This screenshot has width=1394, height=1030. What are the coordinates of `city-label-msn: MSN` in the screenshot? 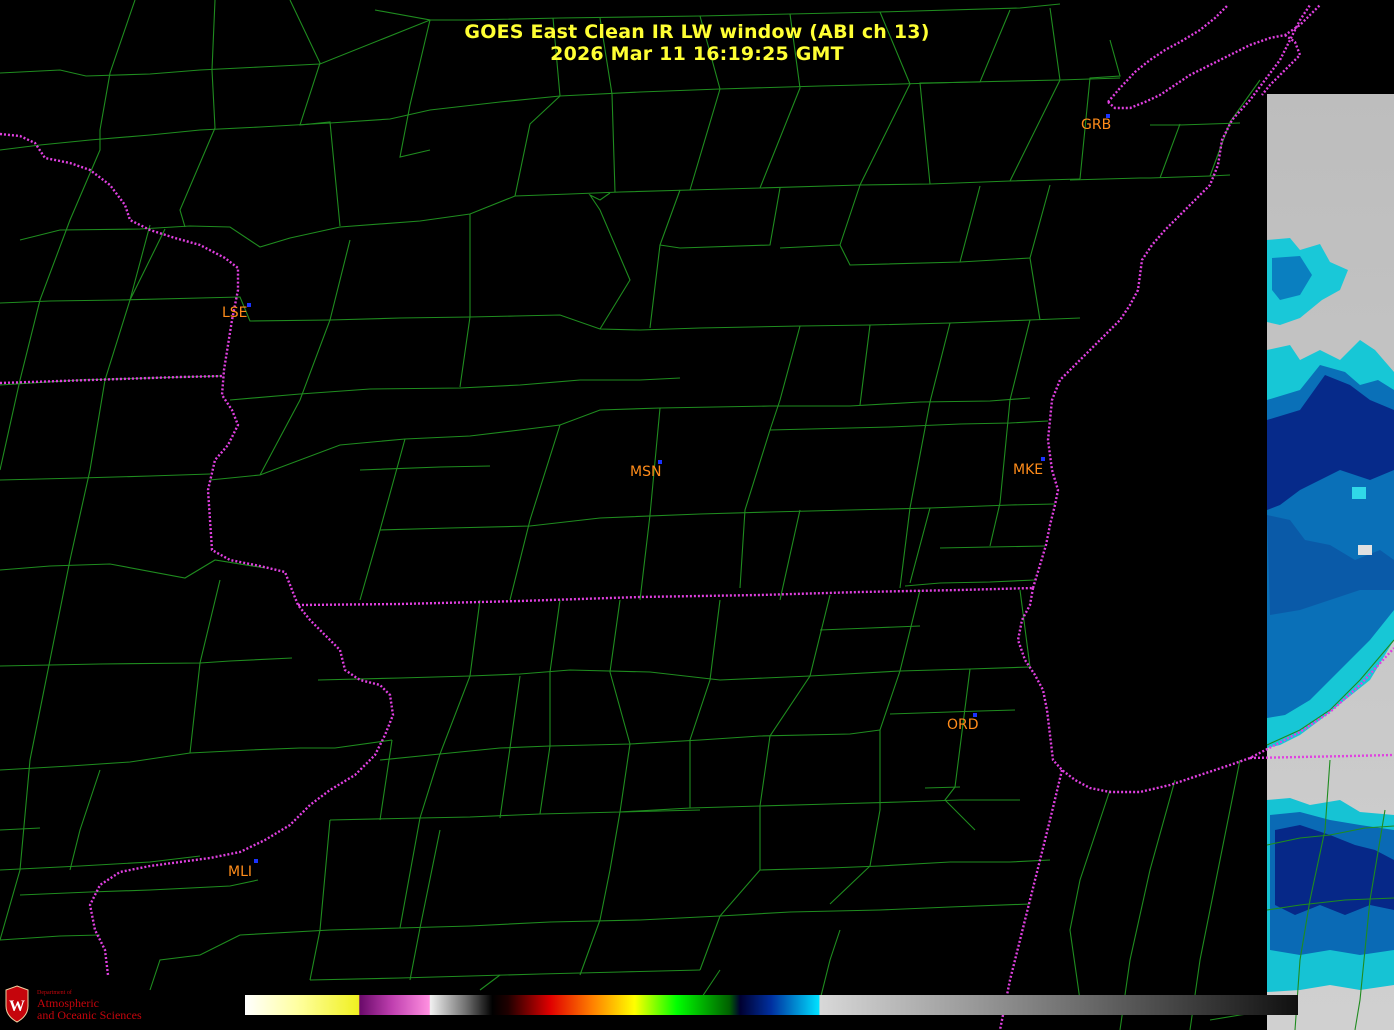 It's located at (646, 472).